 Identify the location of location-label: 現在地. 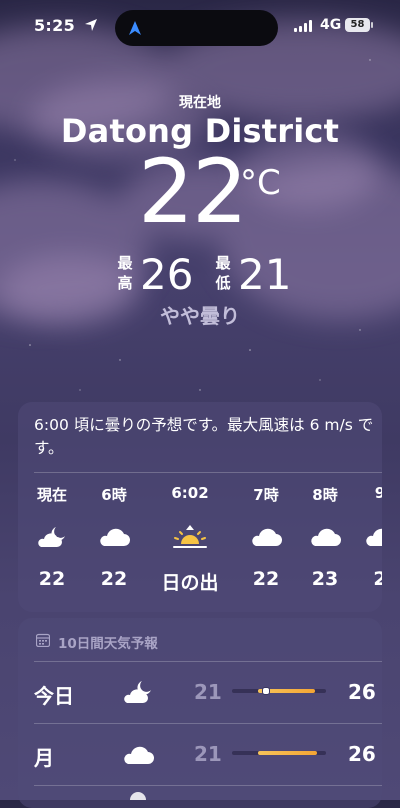
(200, 103).